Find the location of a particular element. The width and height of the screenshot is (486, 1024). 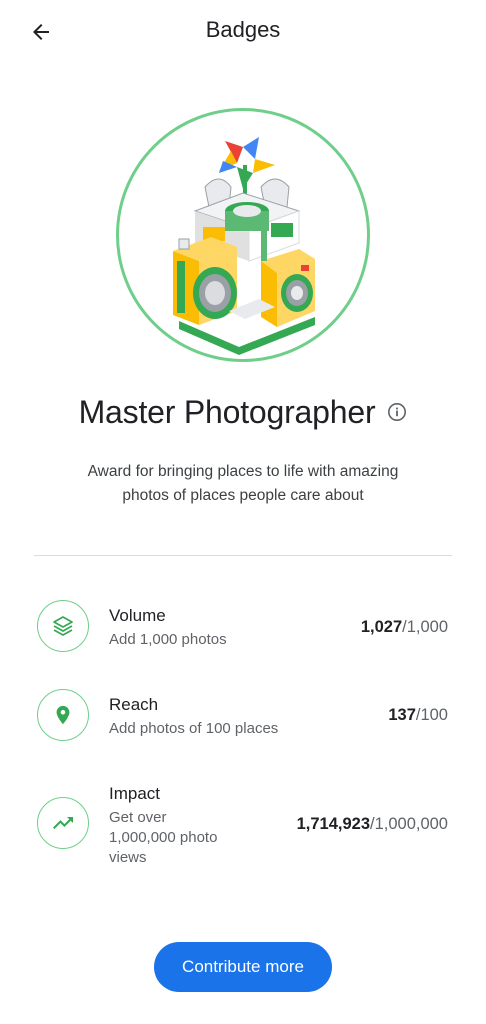

badge-title-row: Master Photographer is located at coordinates (243, 412).